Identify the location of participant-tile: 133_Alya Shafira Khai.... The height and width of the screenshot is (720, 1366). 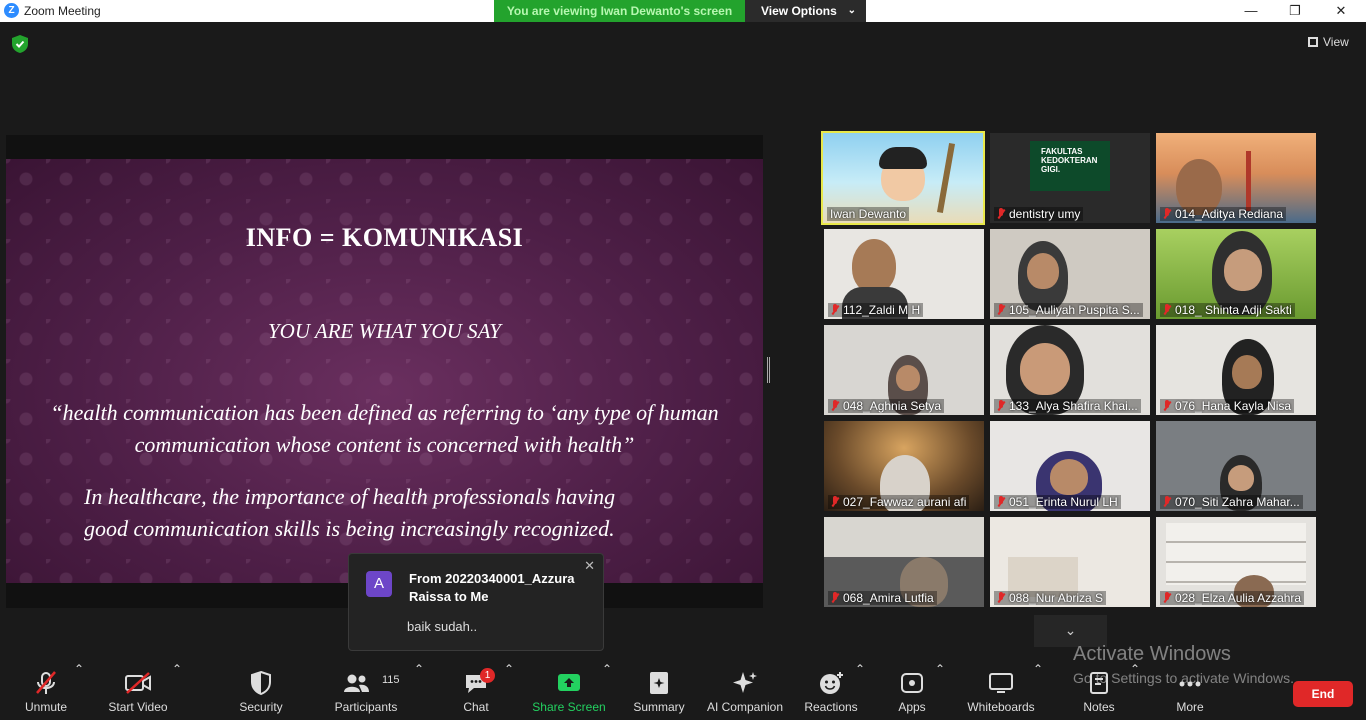
(1070, 370).